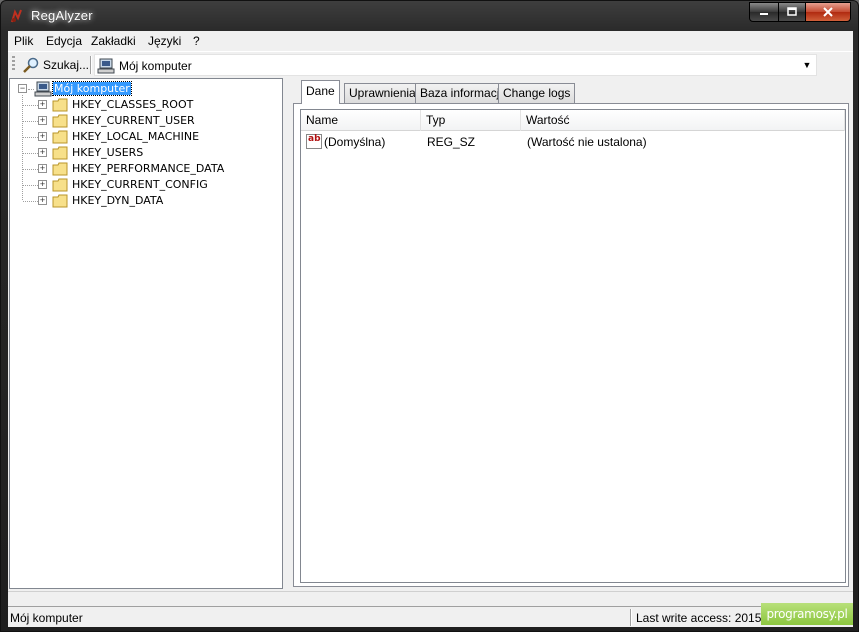 This screenshot has height=632, width=859. I want to click on menu-bar: Plik Edycja Zakładki Języki ?, so click(430, 41).